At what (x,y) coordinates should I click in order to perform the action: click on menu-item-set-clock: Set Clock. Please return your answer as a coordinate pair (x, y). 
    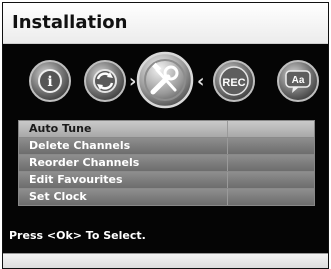
    Looking at the image, I should click on (166, 197).